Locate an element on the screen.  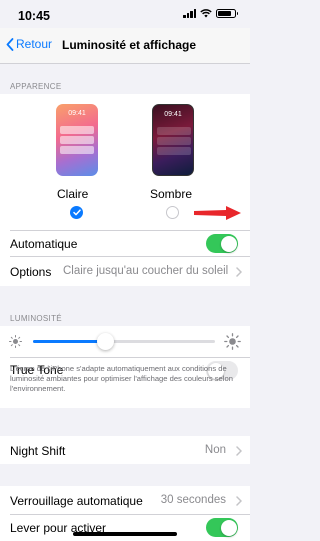
back-button: Retour is located at coordinates (29, 44).